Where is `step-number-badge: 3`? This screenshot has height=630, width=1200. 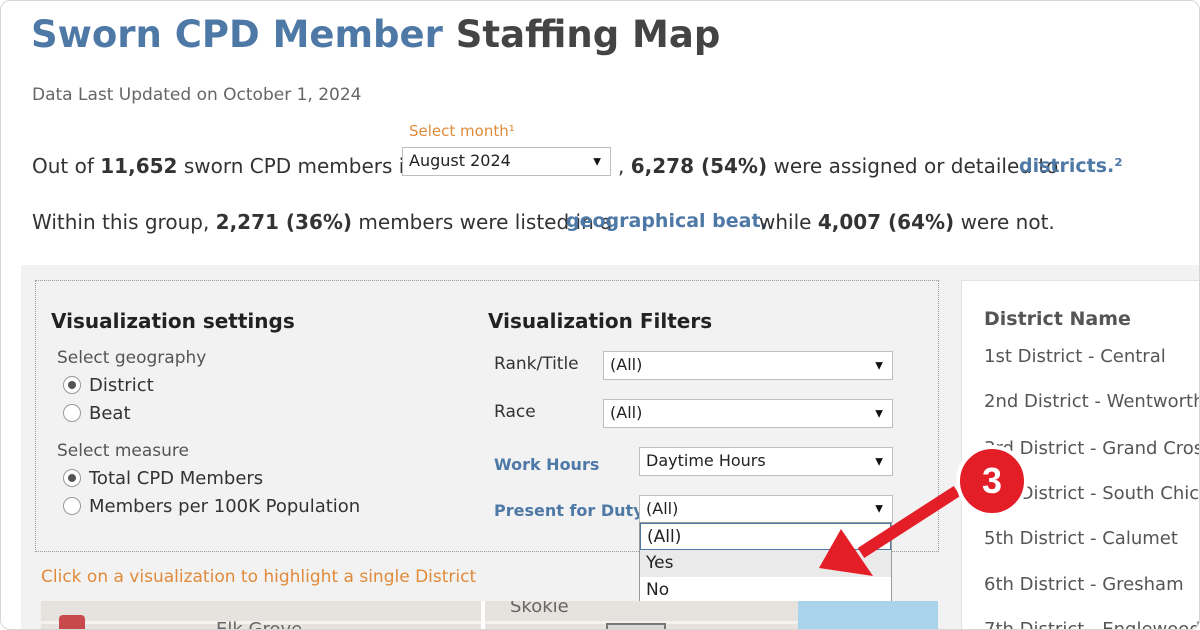 step-number-badge: 3 is located at coordinates (992, 481).